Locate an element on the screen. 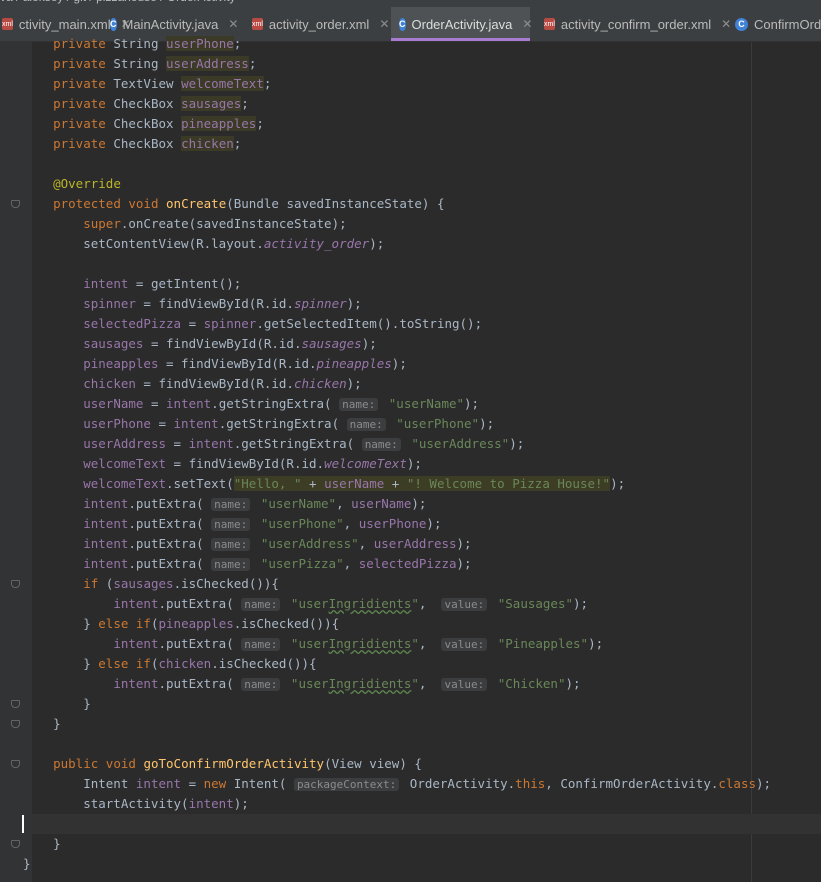 Image resolution: width=821 pixels, height=882 pixels. code-line: intent = getIntent(); is located at coordinates (132, 284).